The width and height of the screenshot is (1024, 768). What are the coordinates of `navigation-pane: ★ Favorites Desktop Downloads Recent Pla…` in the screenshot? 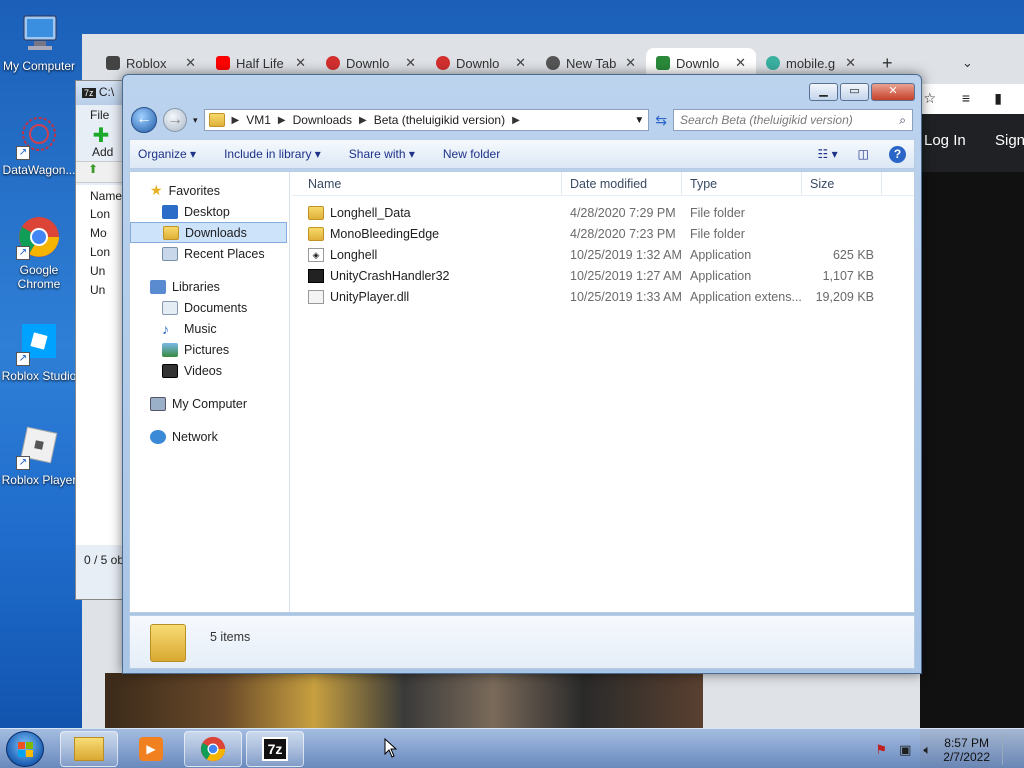 It's located at (210, 392).